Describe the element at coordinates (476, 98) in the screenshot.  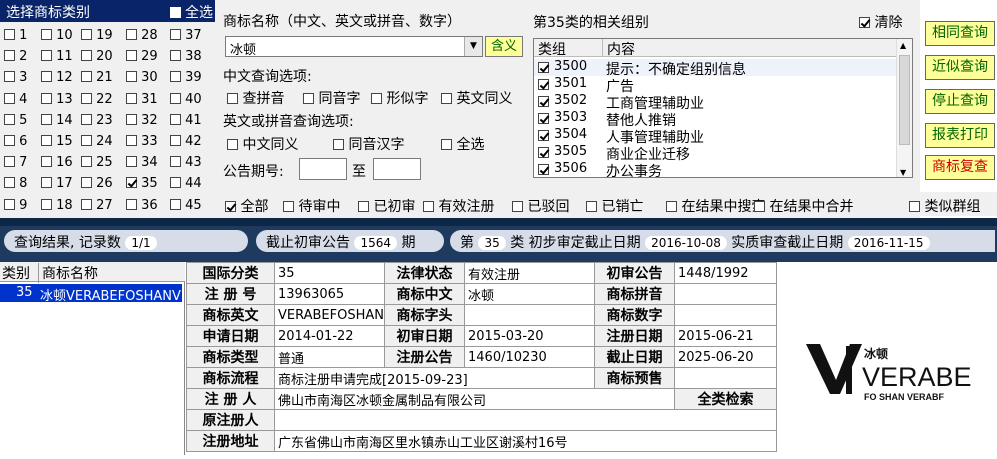
I see `cn-option-en-synonym: 英文同义` at that location.